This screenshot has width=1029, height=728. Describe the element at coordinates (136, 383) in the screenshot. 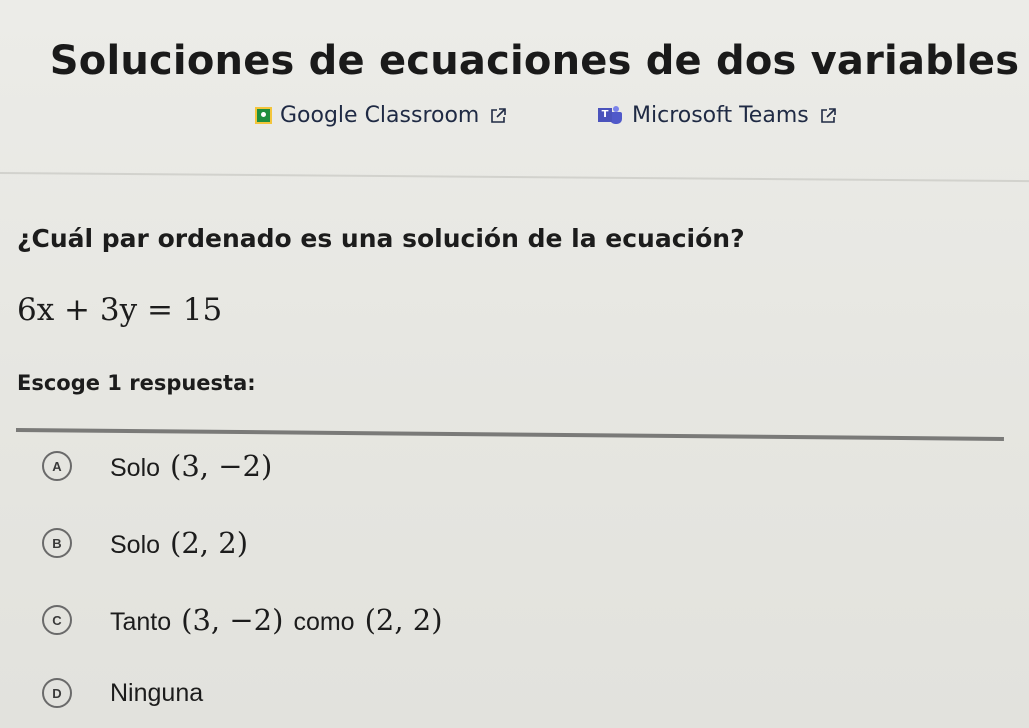

I see `answer-prompt: Escoge 1 respuesta:` at that location.